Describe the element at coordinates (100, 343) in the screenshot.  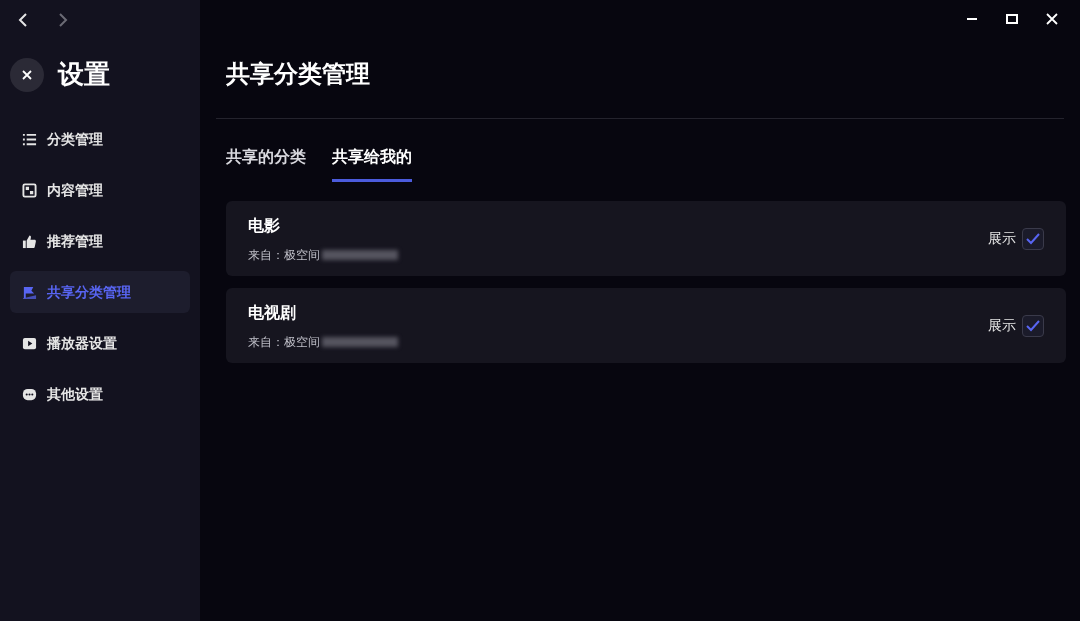
I see `sidebar-item: 播放器设置` at that location.